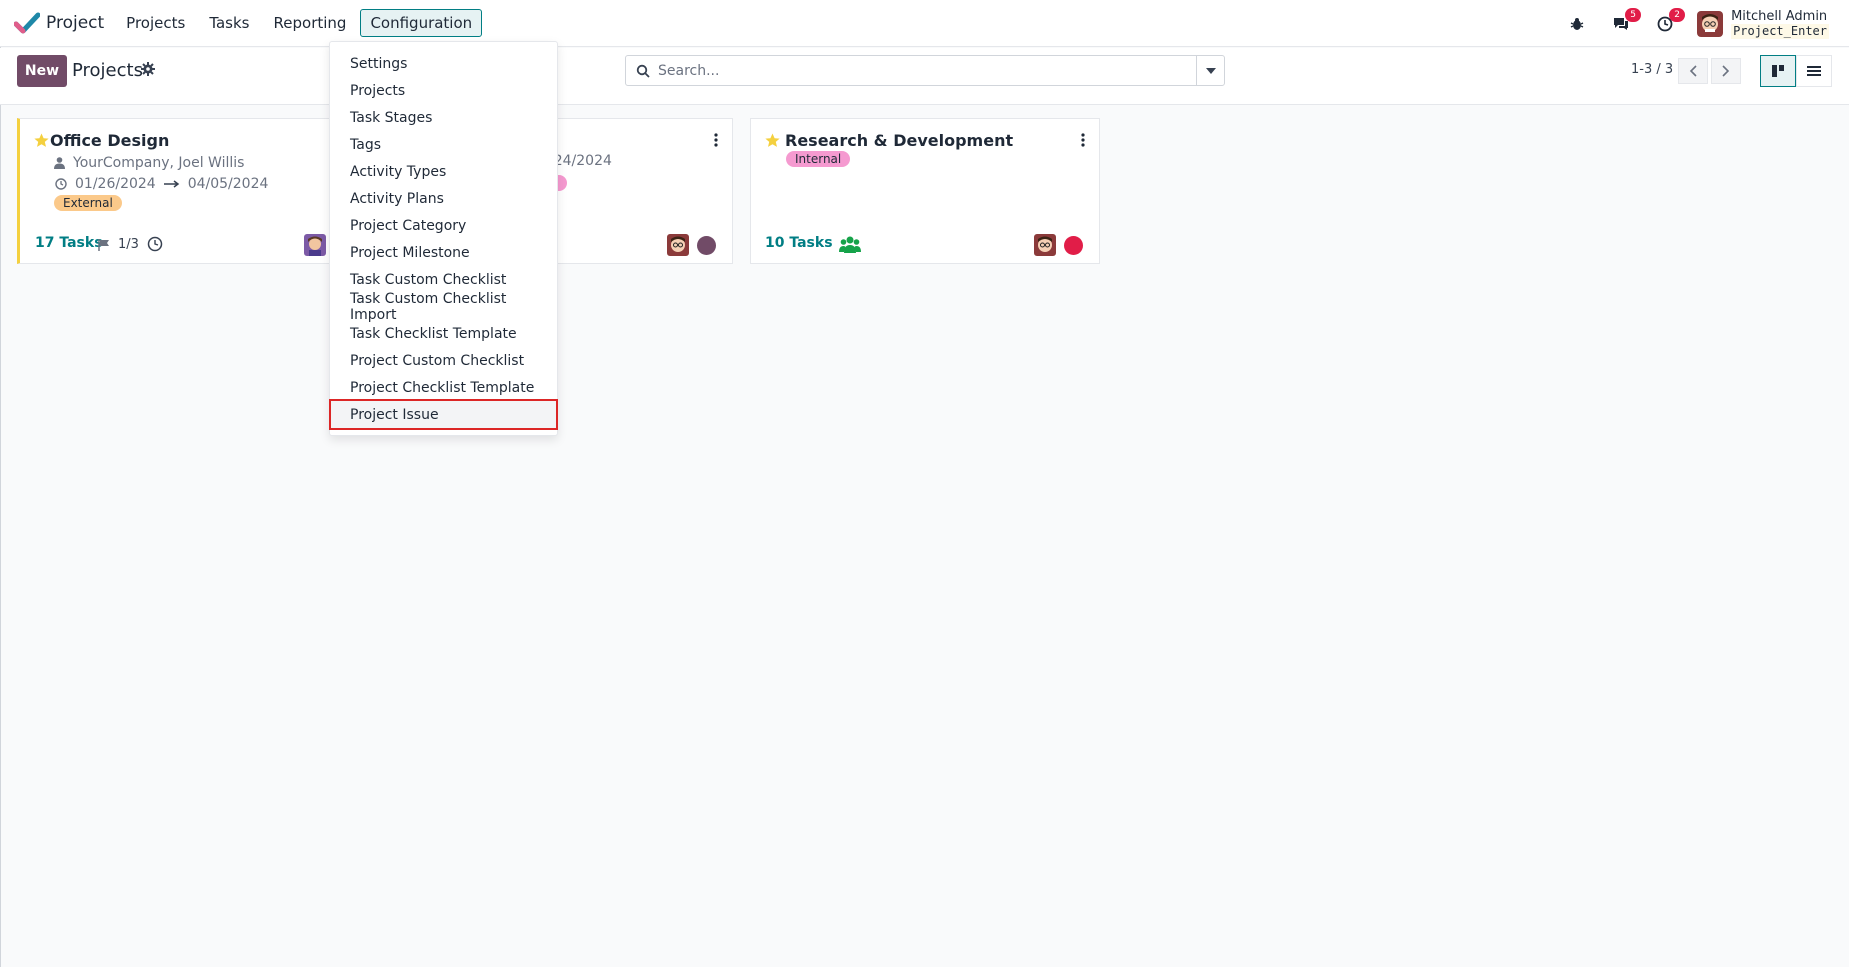  Describe the element at coordinates (75, 23) in the screenshot. I see `app-name: Project` at that location.